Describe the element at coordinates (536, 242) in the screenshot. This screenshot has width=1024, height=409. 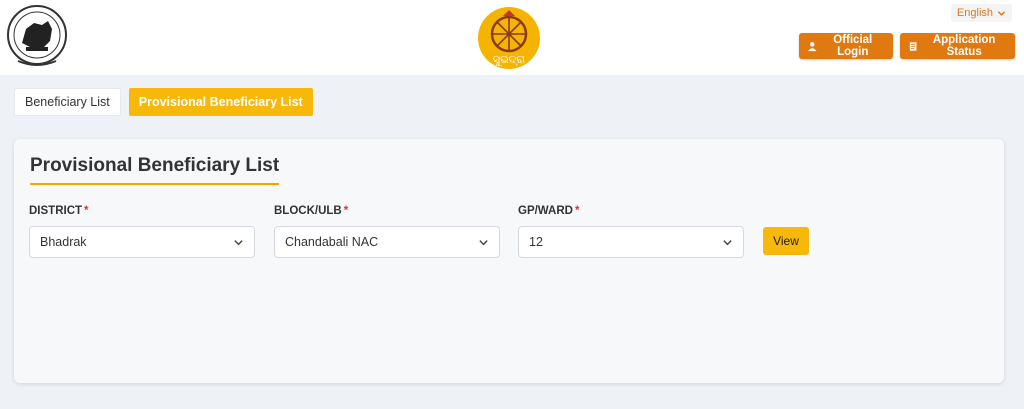
I see `gp-ward-value: 12` at that location.